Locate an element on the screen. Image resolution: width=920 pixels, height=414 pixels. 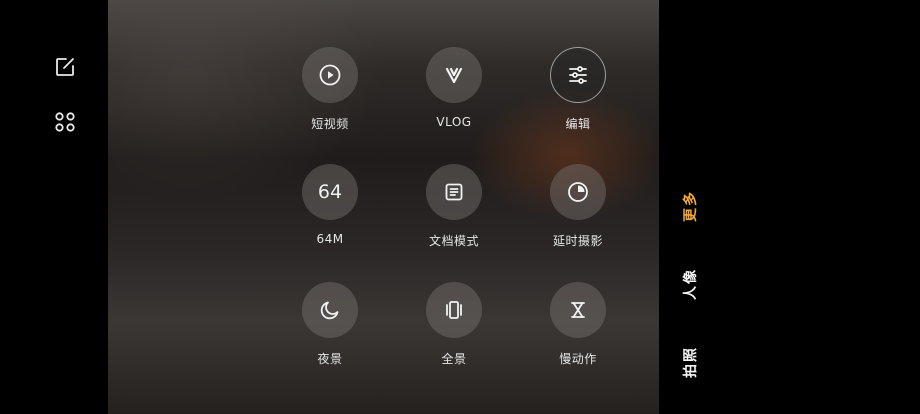
mode-label: 短视频 is located at coordinates (330, 124).